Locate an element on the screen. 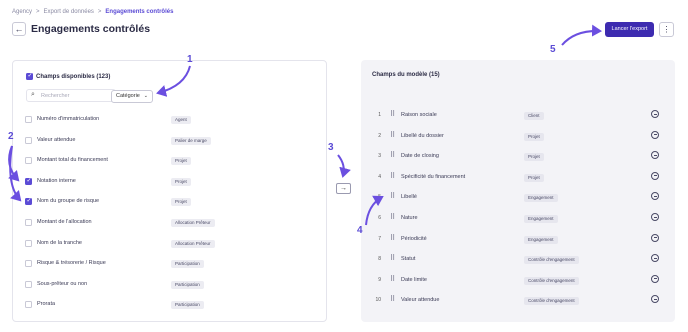 This screenshot has height=332, width=688. annotation-number-3: 3 is located at coordinates (331, 147).